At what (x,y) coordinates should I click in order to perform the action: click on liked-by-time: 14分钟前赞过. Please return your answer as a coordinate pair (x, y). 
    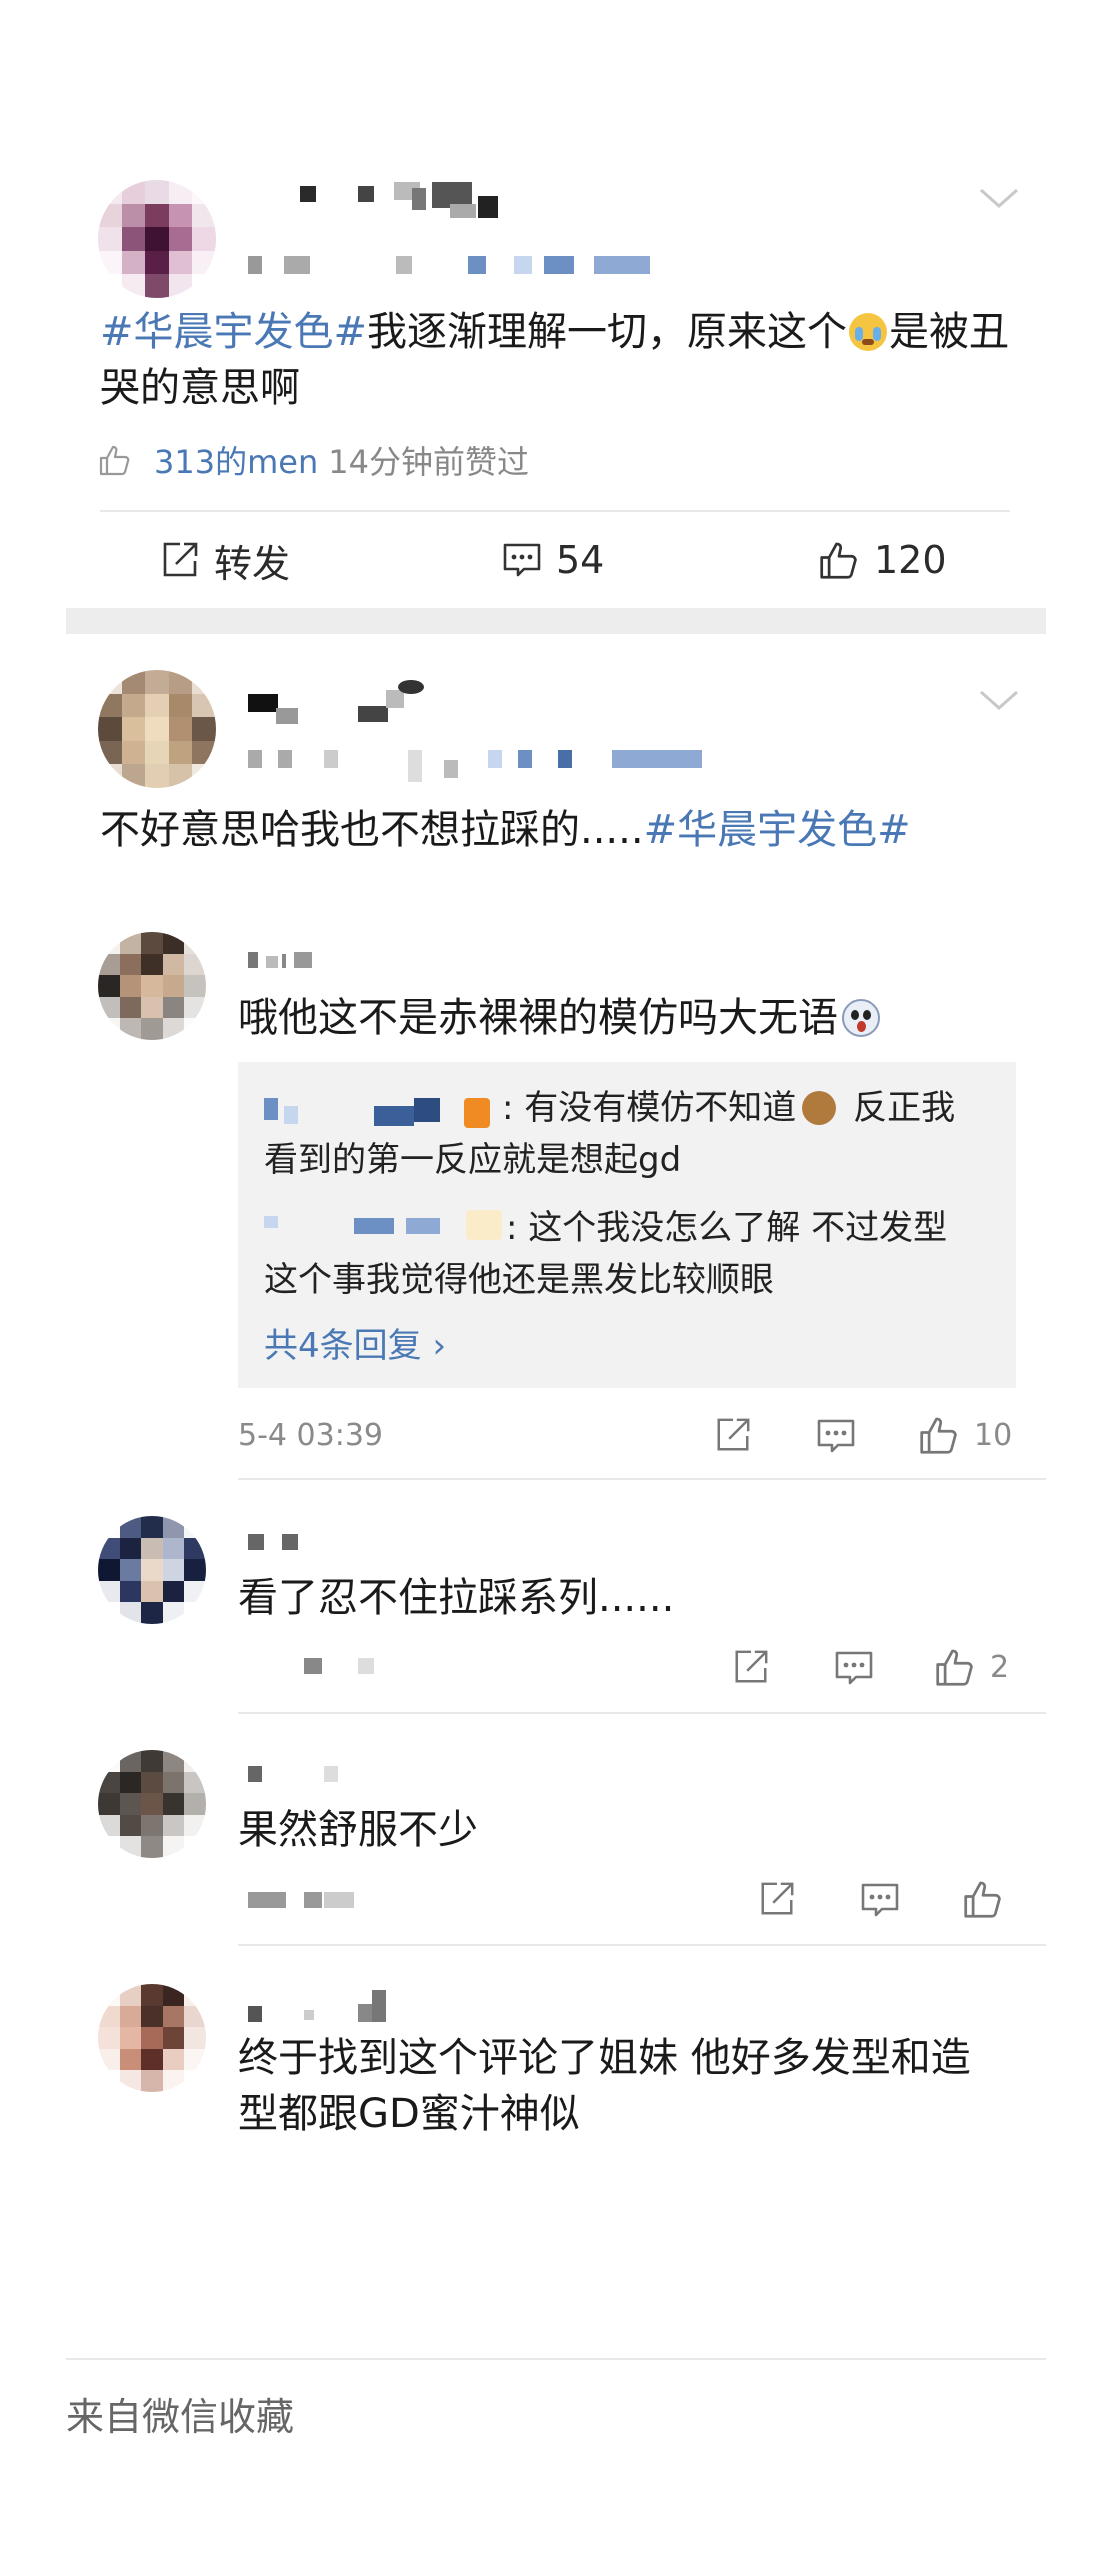
    Looking at the image, I should click on (428, 462).